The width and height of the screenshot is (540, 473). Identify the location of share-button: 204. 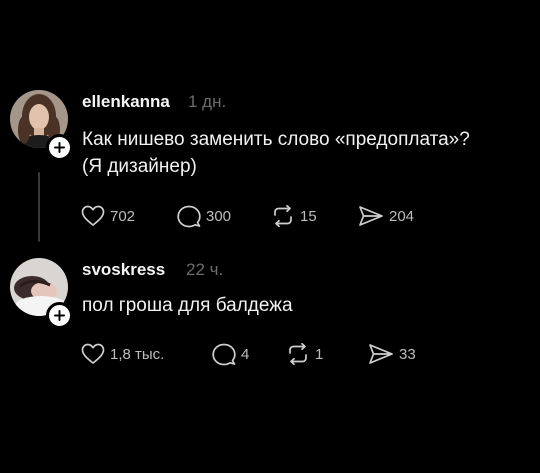
(386, 216).